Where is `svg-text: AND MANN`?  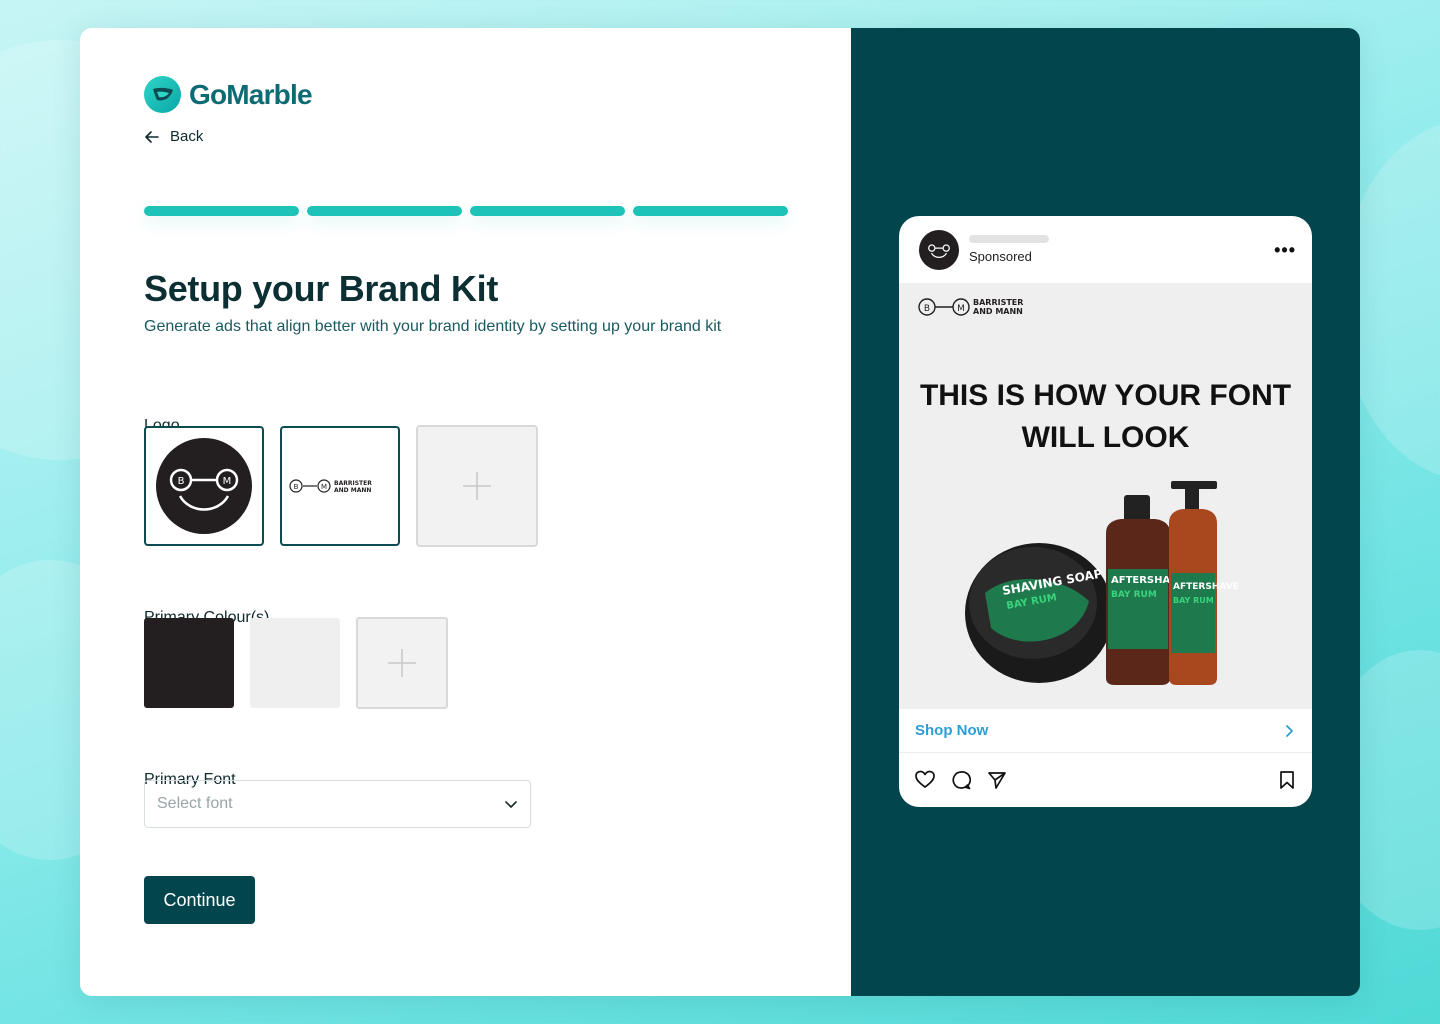
svg-text: AND MANN is located at coordinates (352, 490).